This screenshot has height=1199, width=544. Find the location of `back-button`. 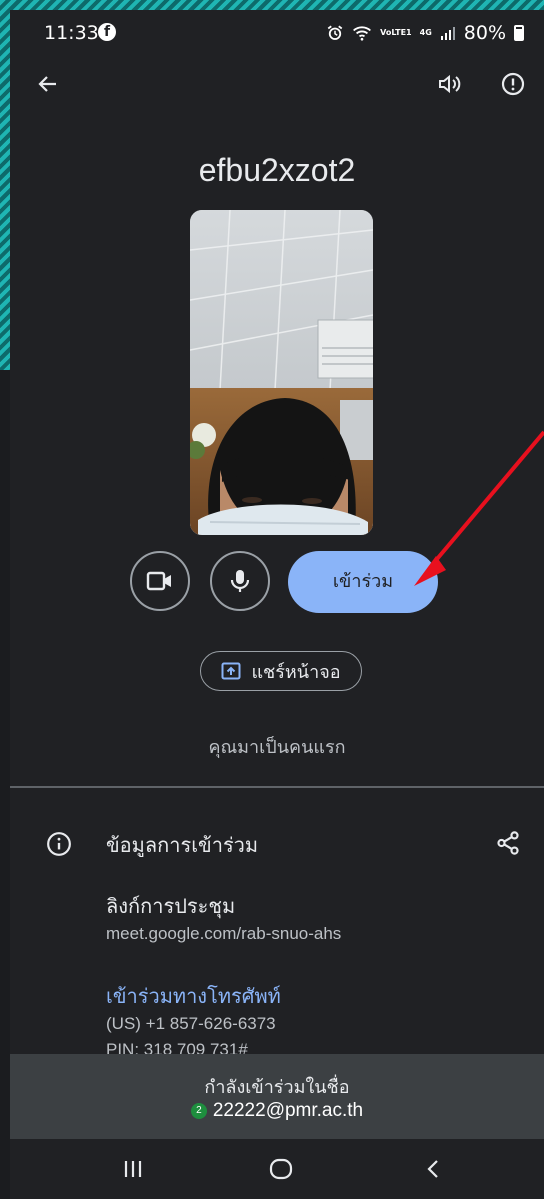

back-button is located at coordinates (48, 84).